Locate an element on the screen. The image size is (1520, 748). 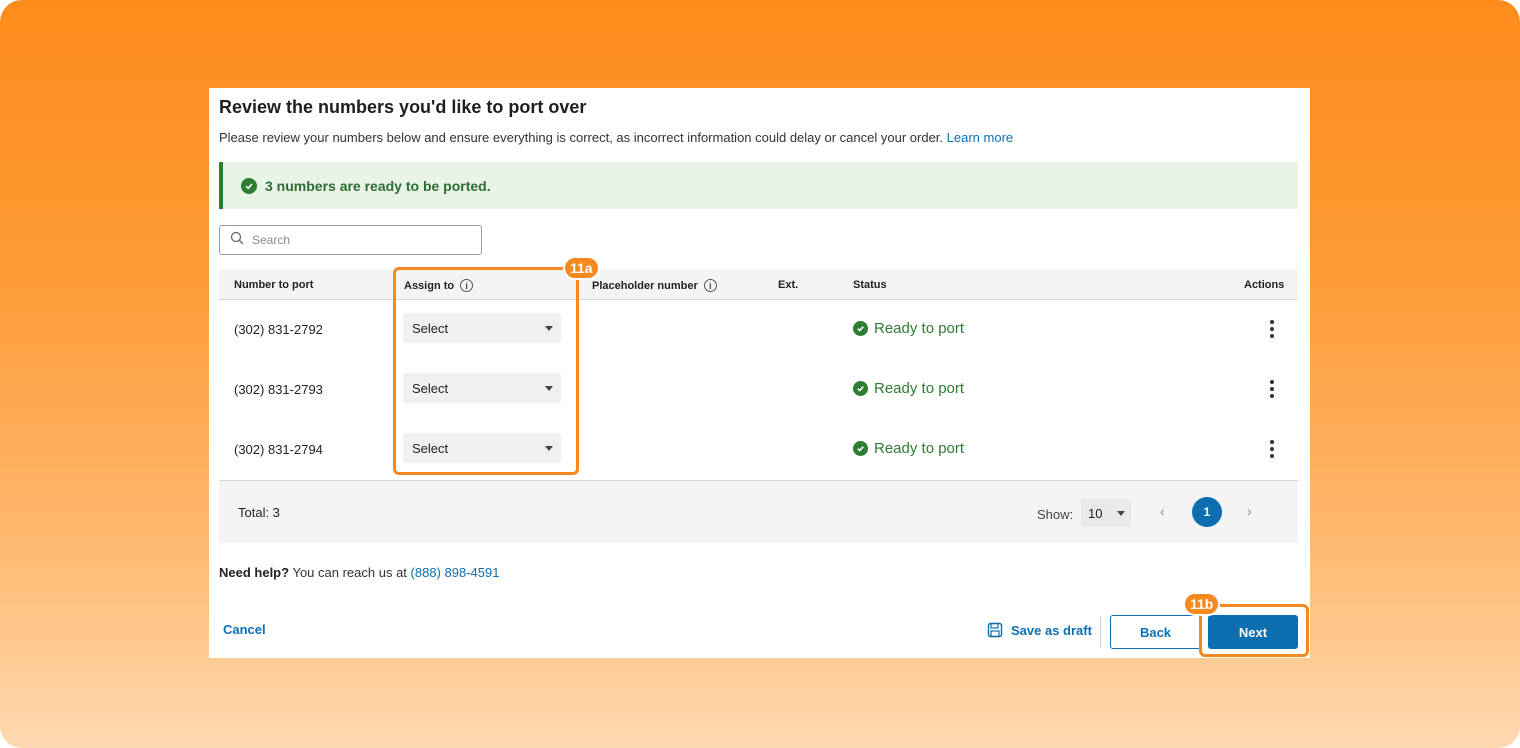
search-placeholder: Search is located at coordinates (271, 240).